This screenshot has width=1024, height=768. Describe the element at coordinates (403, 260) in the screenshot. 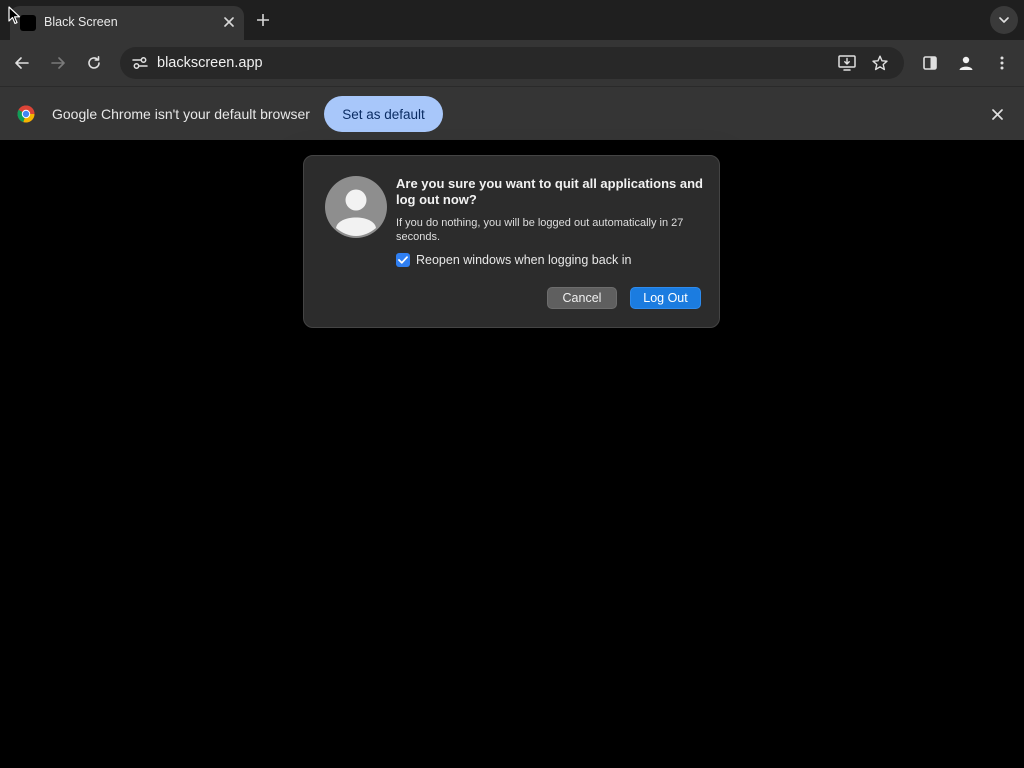

I see `reopen-windows-checkbox` at that location.